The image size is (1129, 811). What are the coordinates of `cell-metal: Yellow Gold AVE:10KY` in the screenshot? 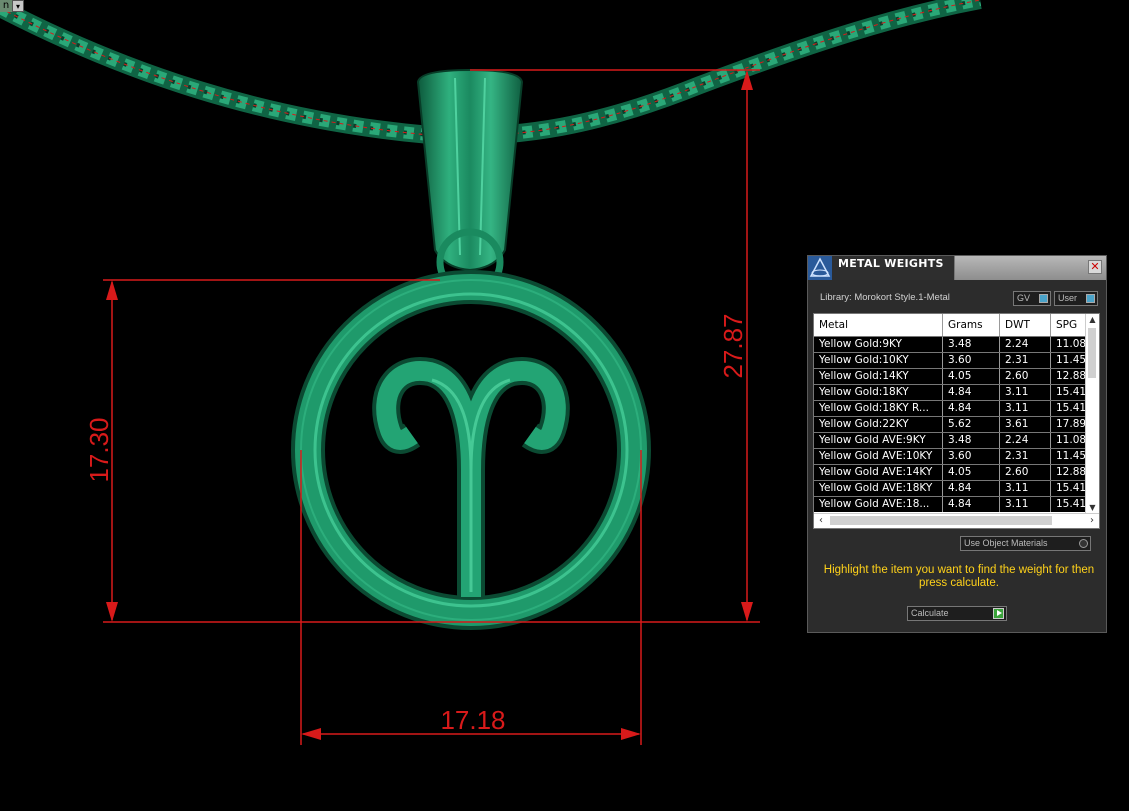 It's located at (878, 456).